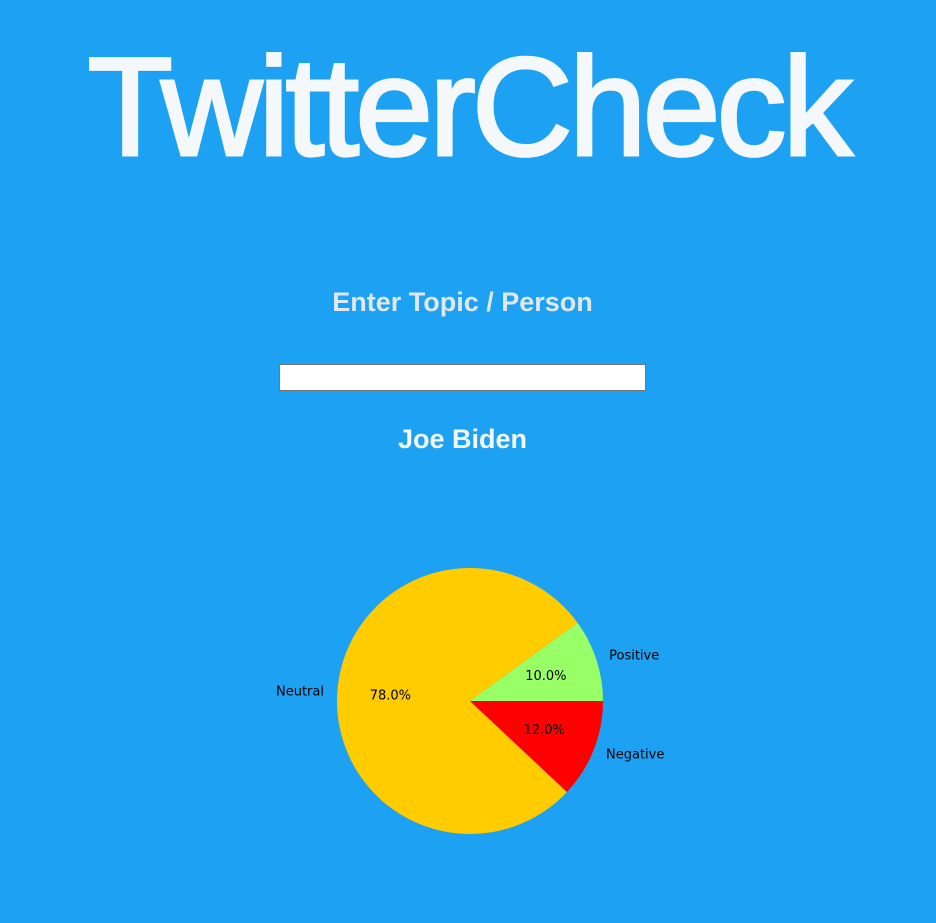 This screenshot has height=923, width=936. Describe the element at coordinates (457, 700) in the screenshot. I see `pie-slice-neutral` at that location.